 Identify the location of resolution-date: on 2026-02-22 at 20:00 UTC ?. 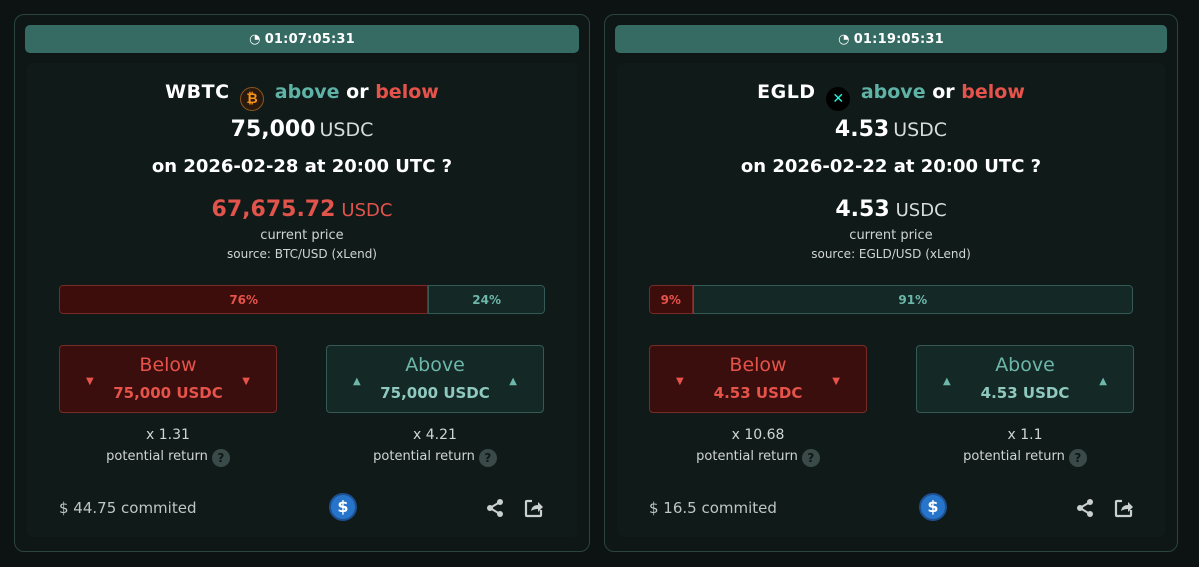
(891, 166).